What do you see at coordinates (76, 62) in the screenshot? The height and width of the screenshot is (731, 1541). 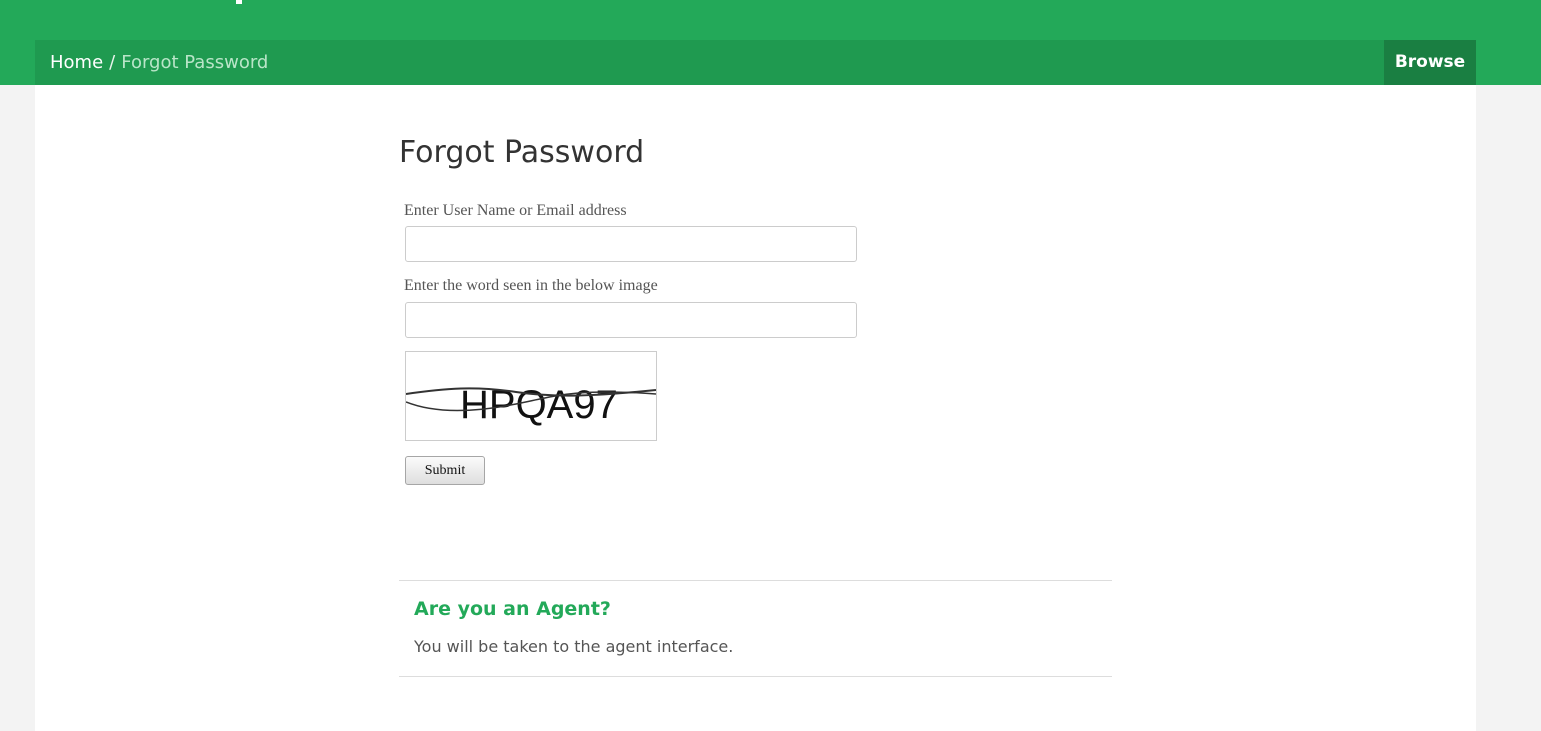 I see `breadcrumb-home-link: Home` at bounding box center [76, 62].